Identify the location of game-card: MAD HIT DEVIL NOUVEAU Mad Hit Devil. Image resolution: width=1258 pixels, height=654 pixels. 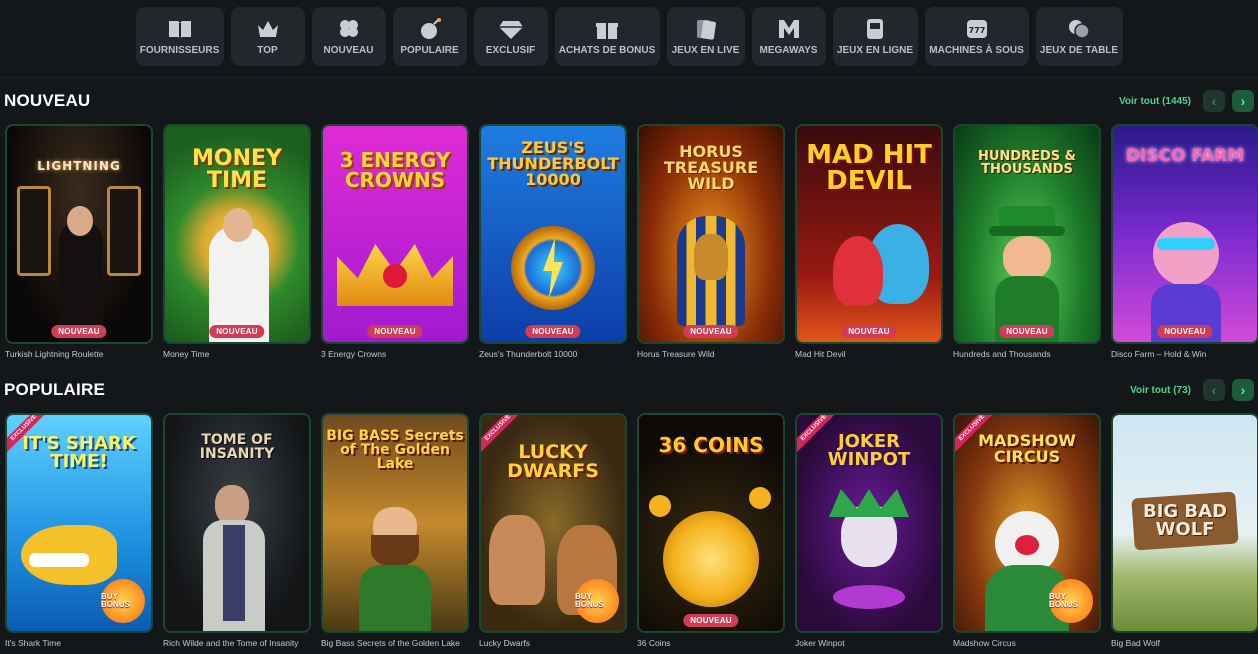
(869, 241).